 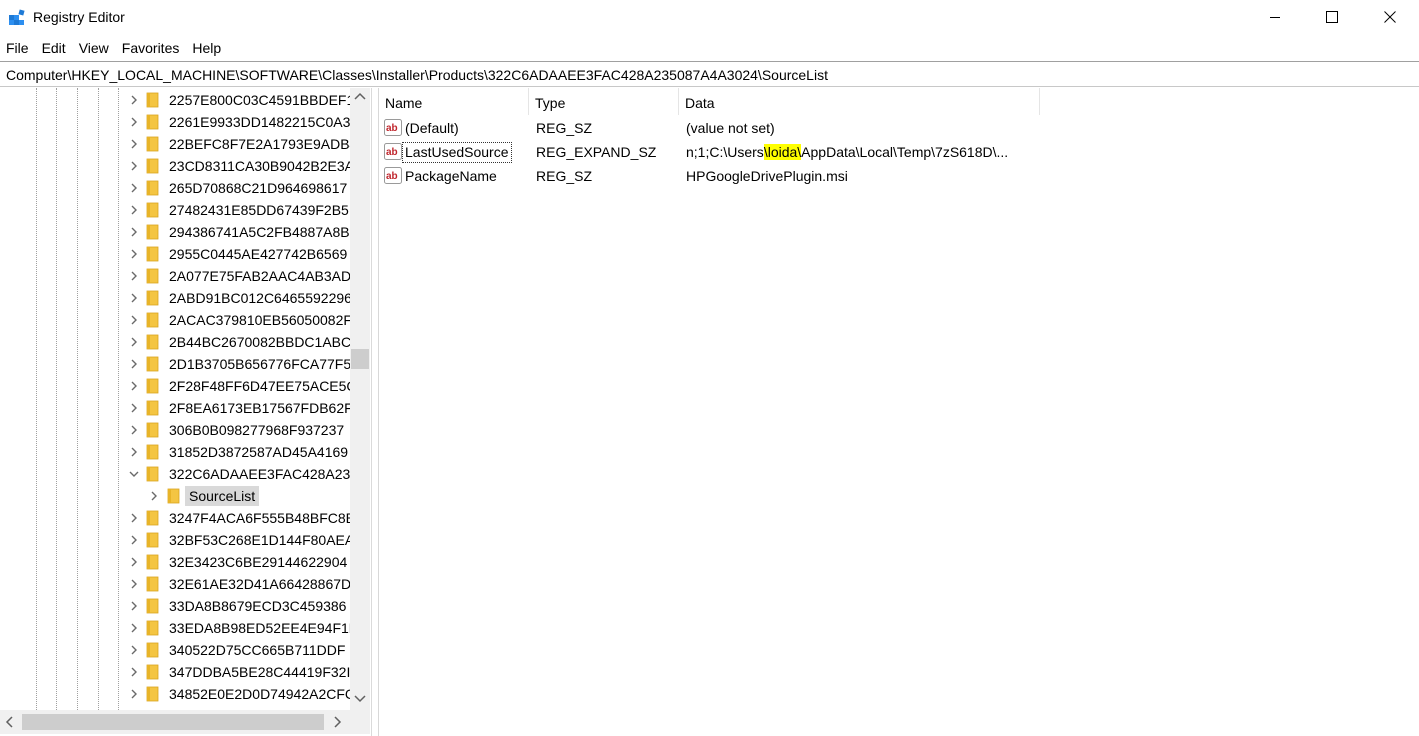 I want to click on tree-item-label: 340522D75CC665B711DDF, so click(x=257, y=650).